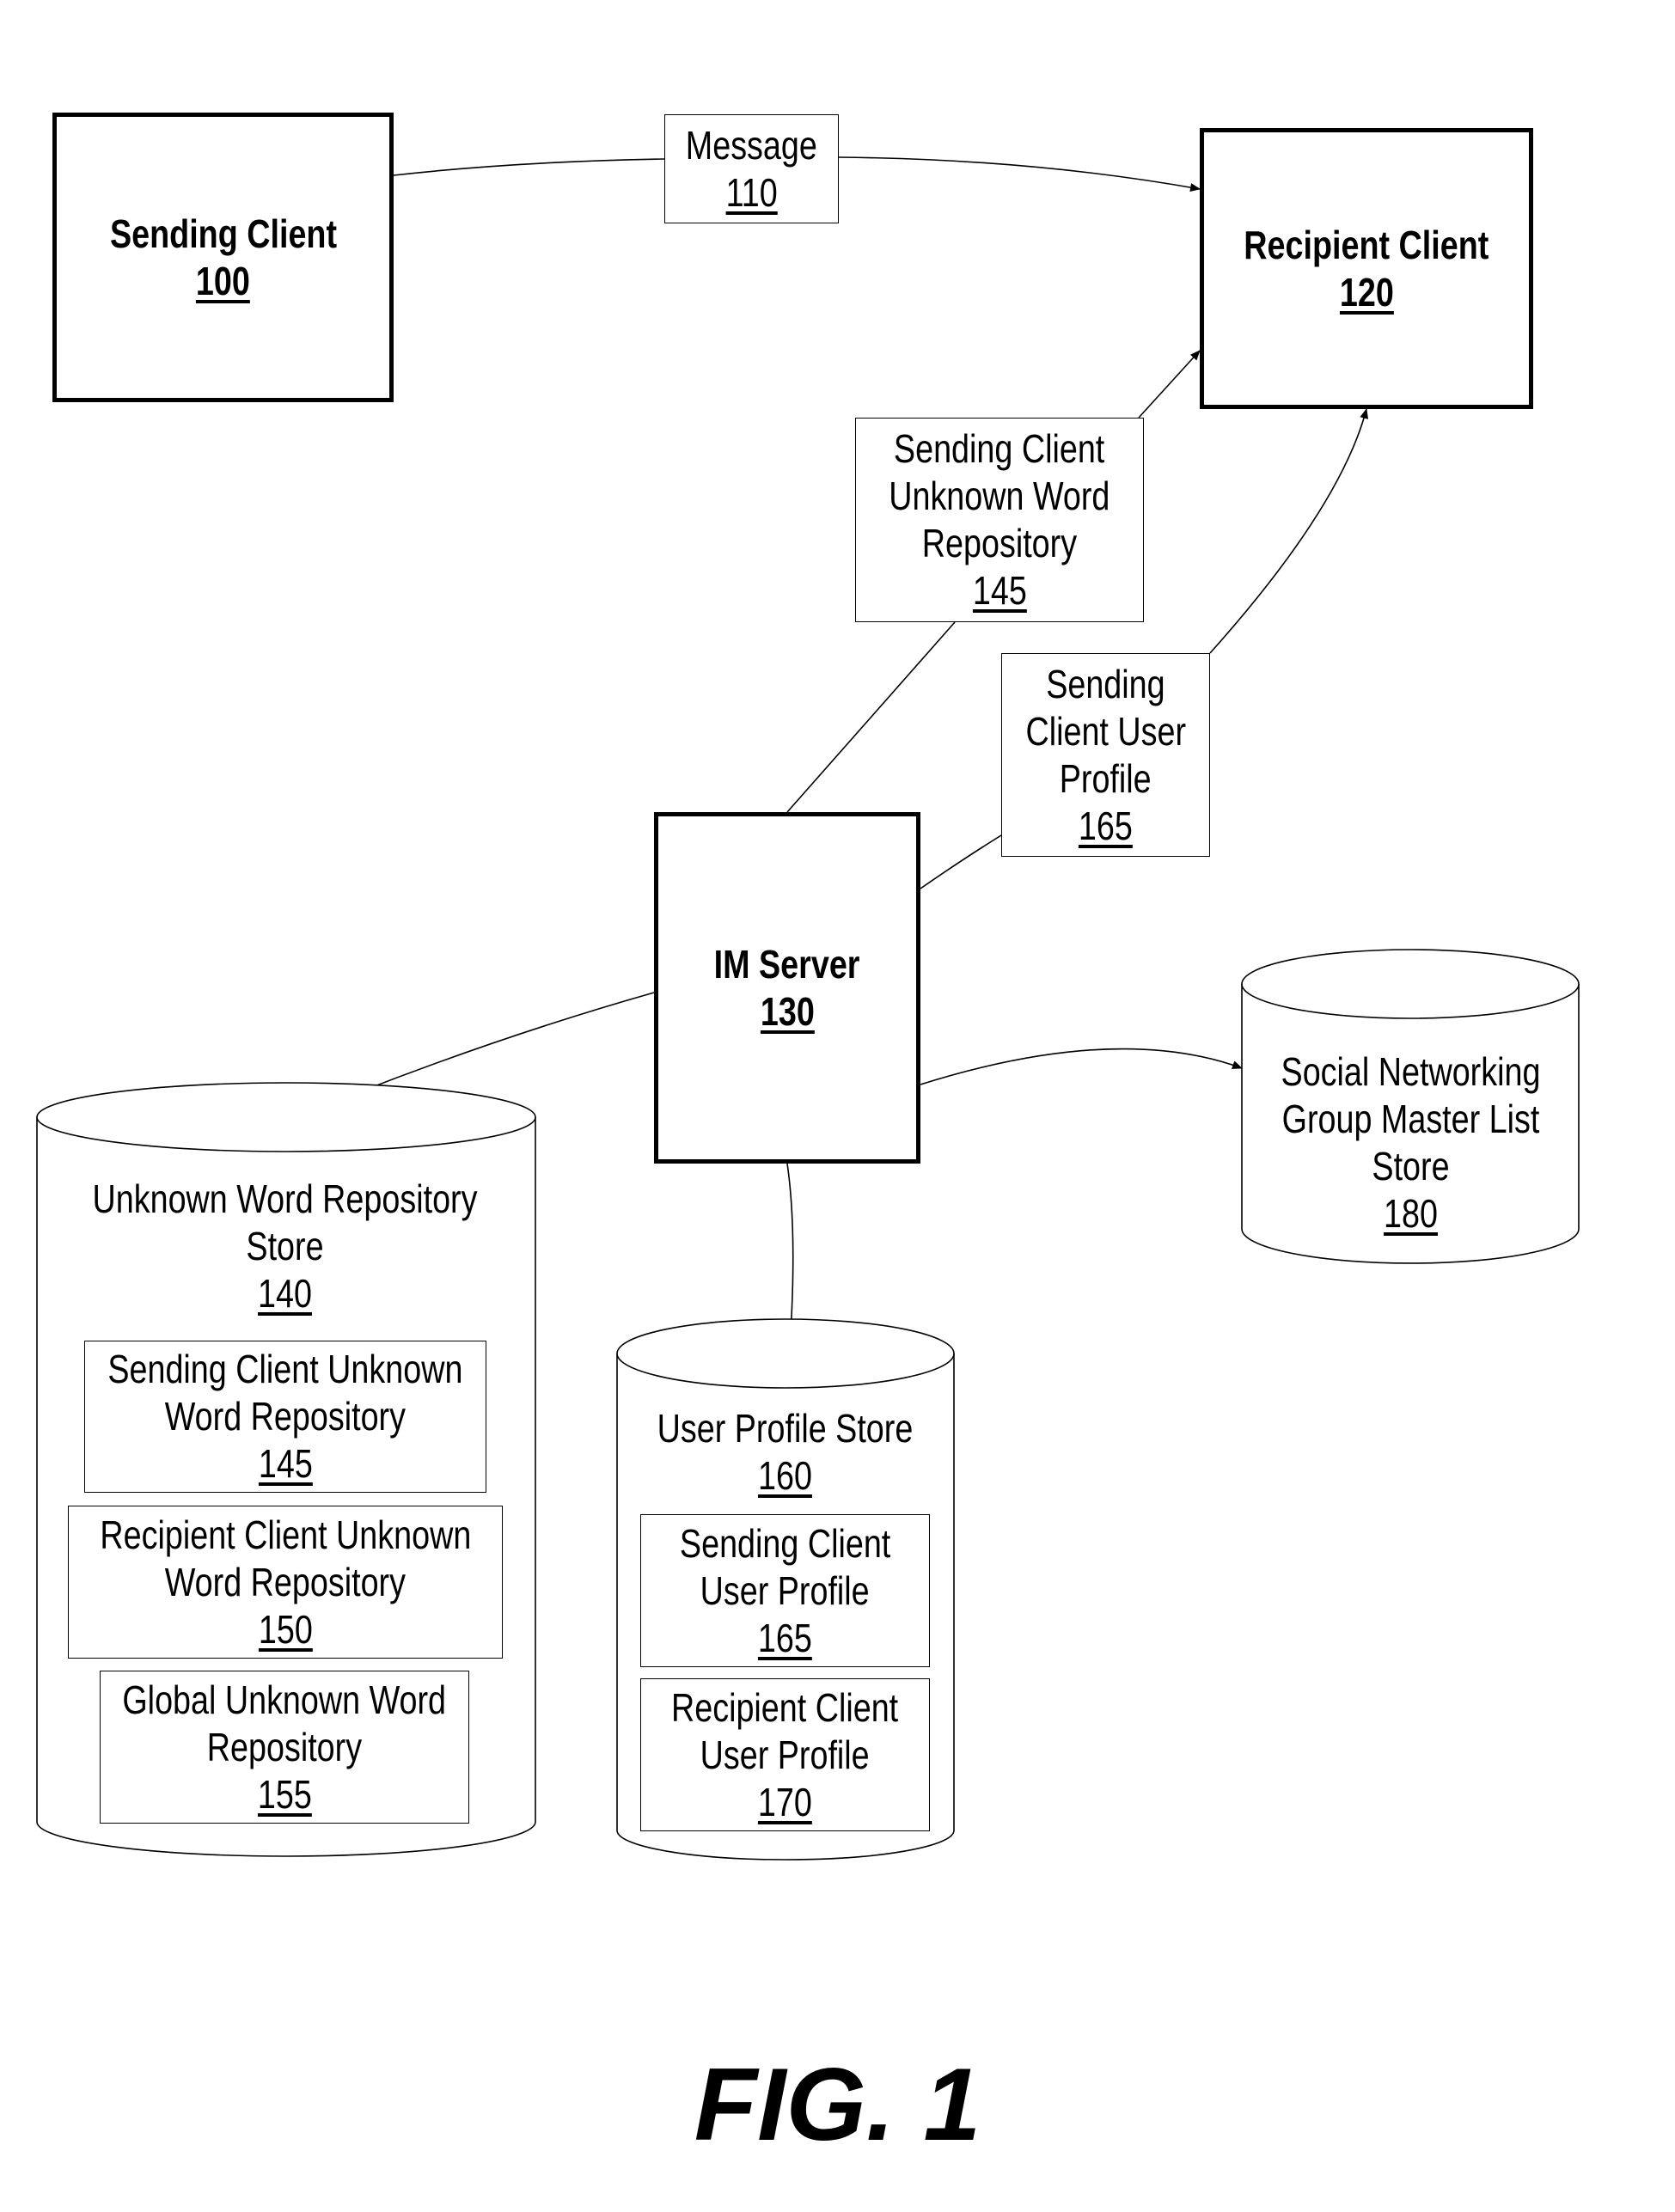  I want to click on social-line-2: Group Master List, so click(1410, 1119).